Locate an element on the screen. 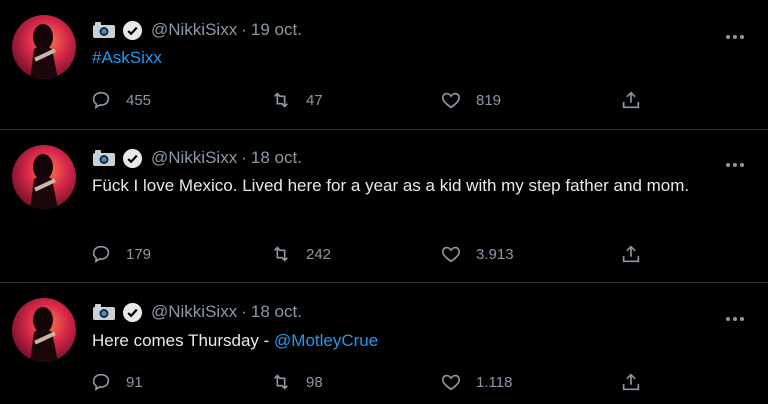 The image size is (768, 404). tweet-text: #AskSixx is located at coordinates (417, 58).